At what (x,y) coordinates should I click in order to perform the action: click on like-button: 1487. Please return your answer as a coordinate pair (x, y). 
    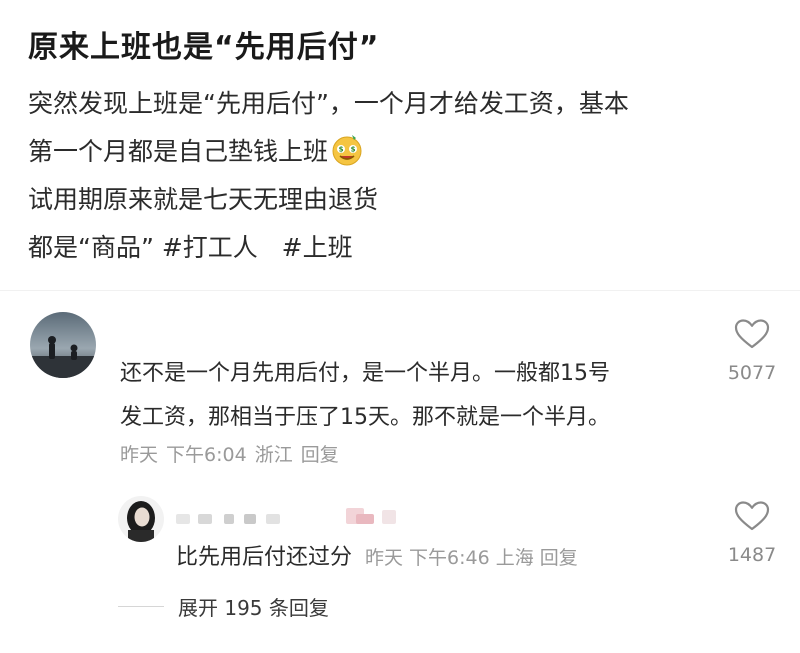
    Looking at the image, I should click on (752, 533).